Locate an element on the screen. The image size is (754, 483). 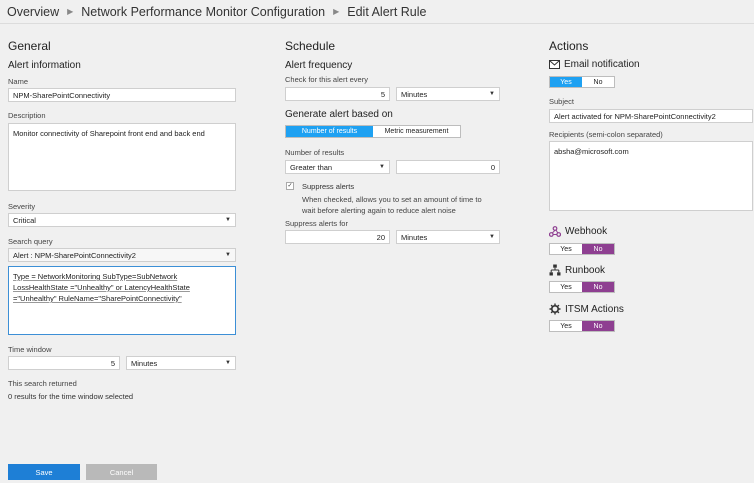
recipients-value: absha@microsoft.com is located at coordinates (591, 151).